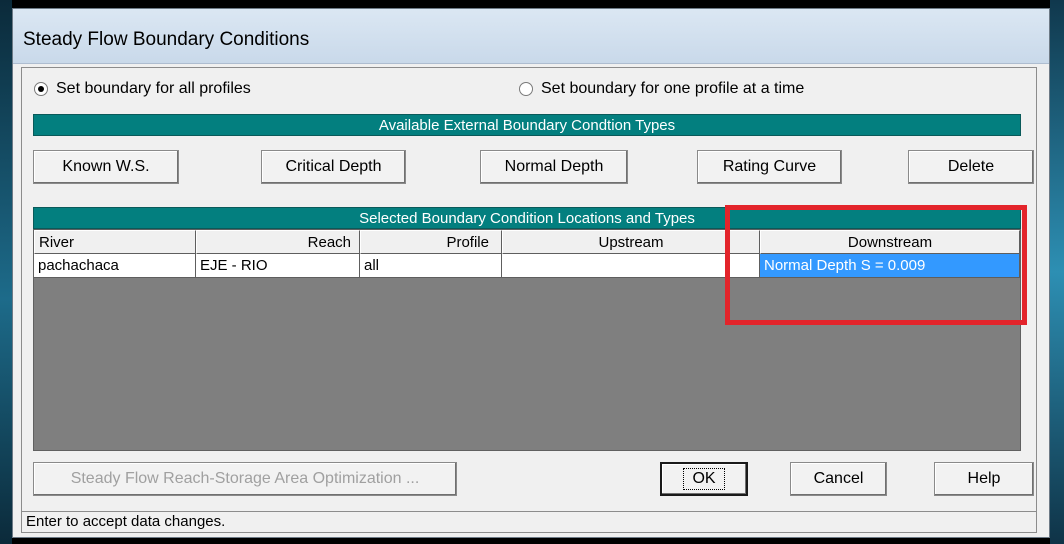 This screenshot has height=544, width=1064. What do you see at coordinates (631, 242) in the screenshot?
I see `column-header-upstream: Upstream` at bounding box center [631, 242].